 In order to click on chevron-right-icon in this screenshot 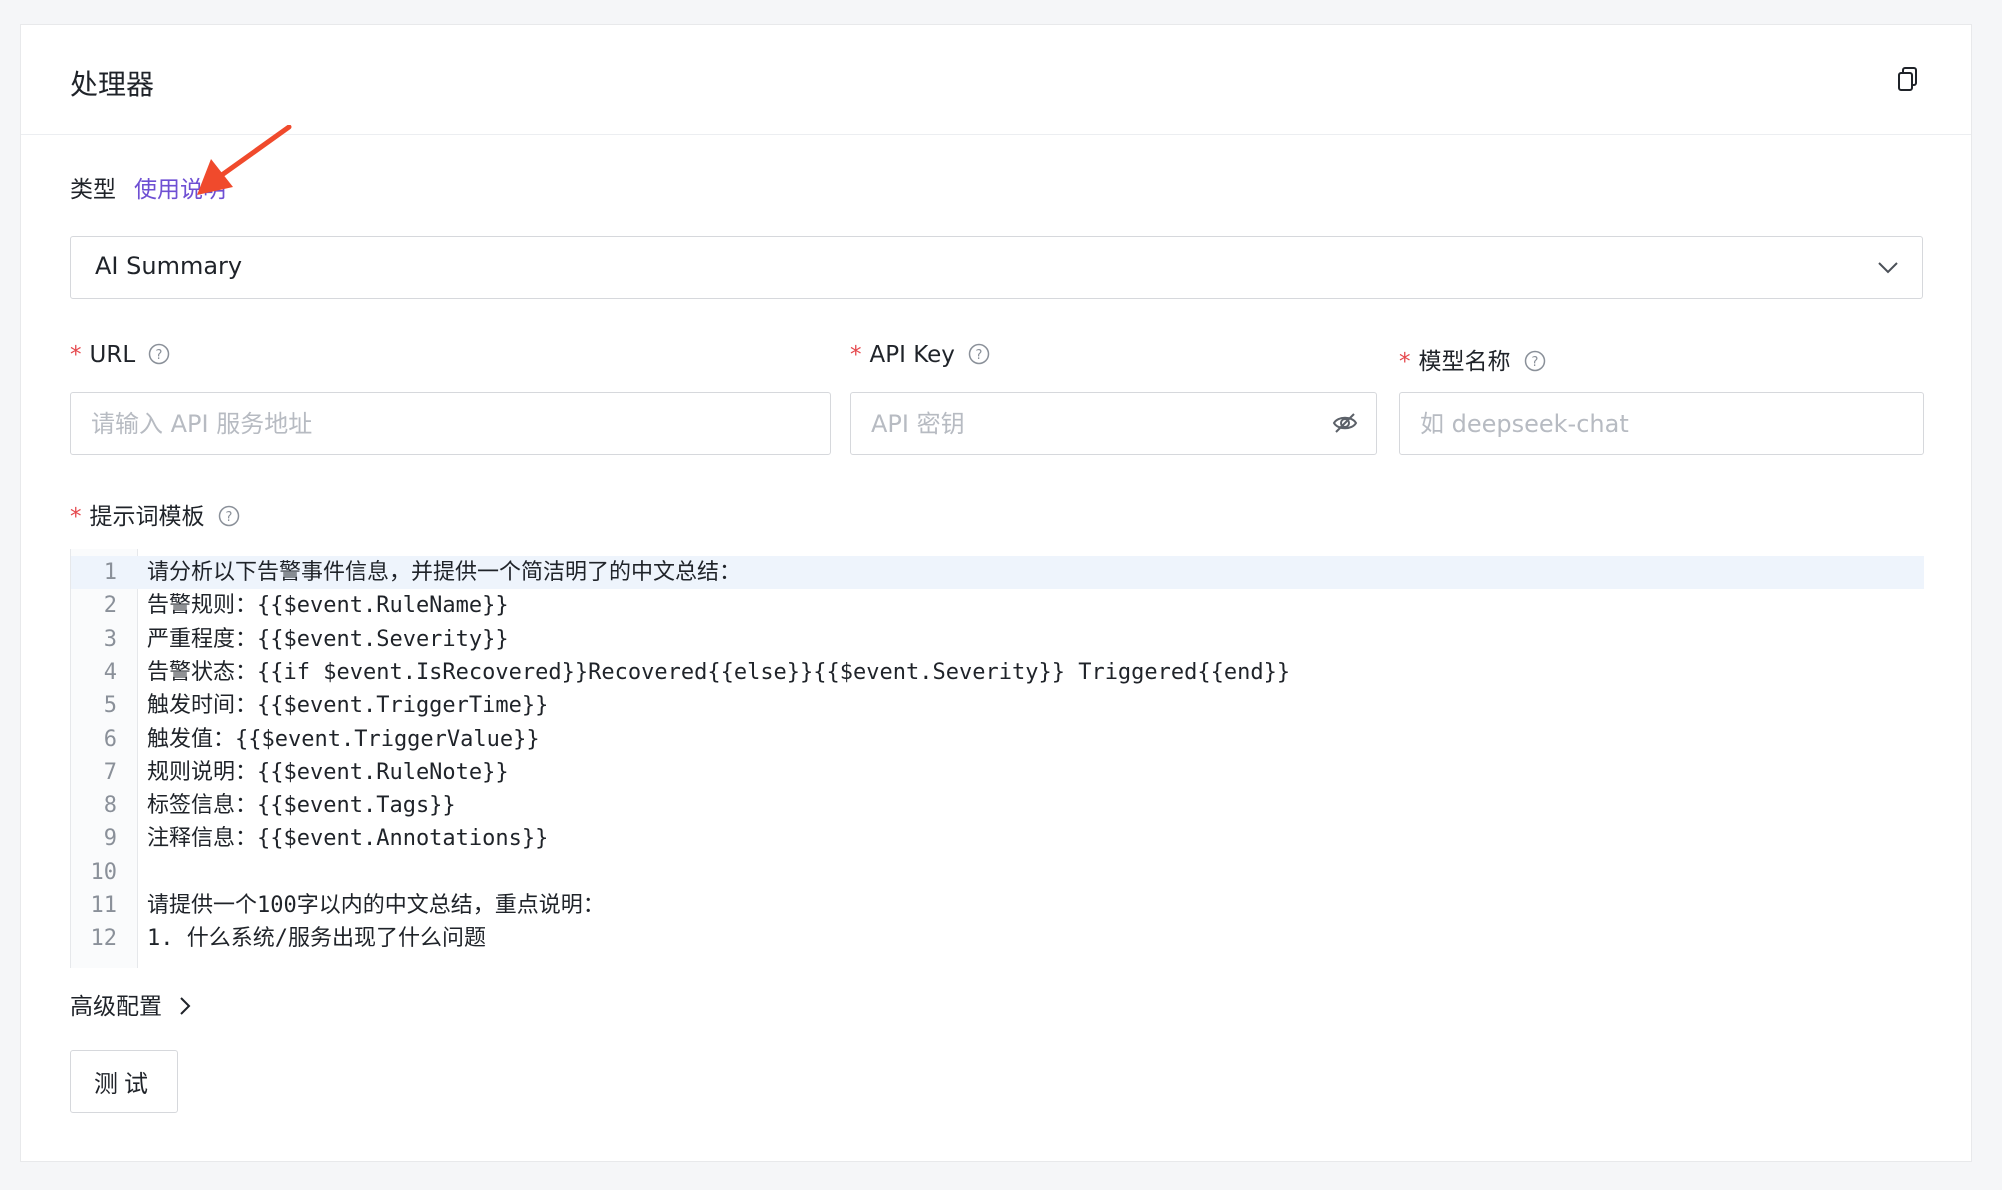, I will do `click(185, 1006)`.